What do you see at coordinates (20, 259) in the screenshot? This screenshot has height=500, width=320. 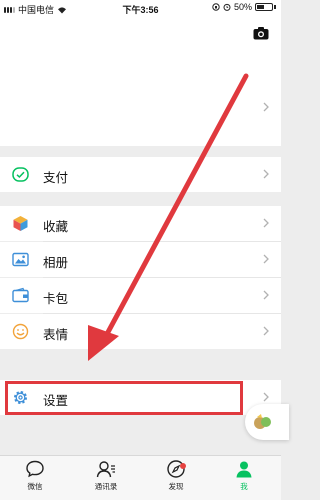 I see `image-icon` at bounding box center [20, 259].